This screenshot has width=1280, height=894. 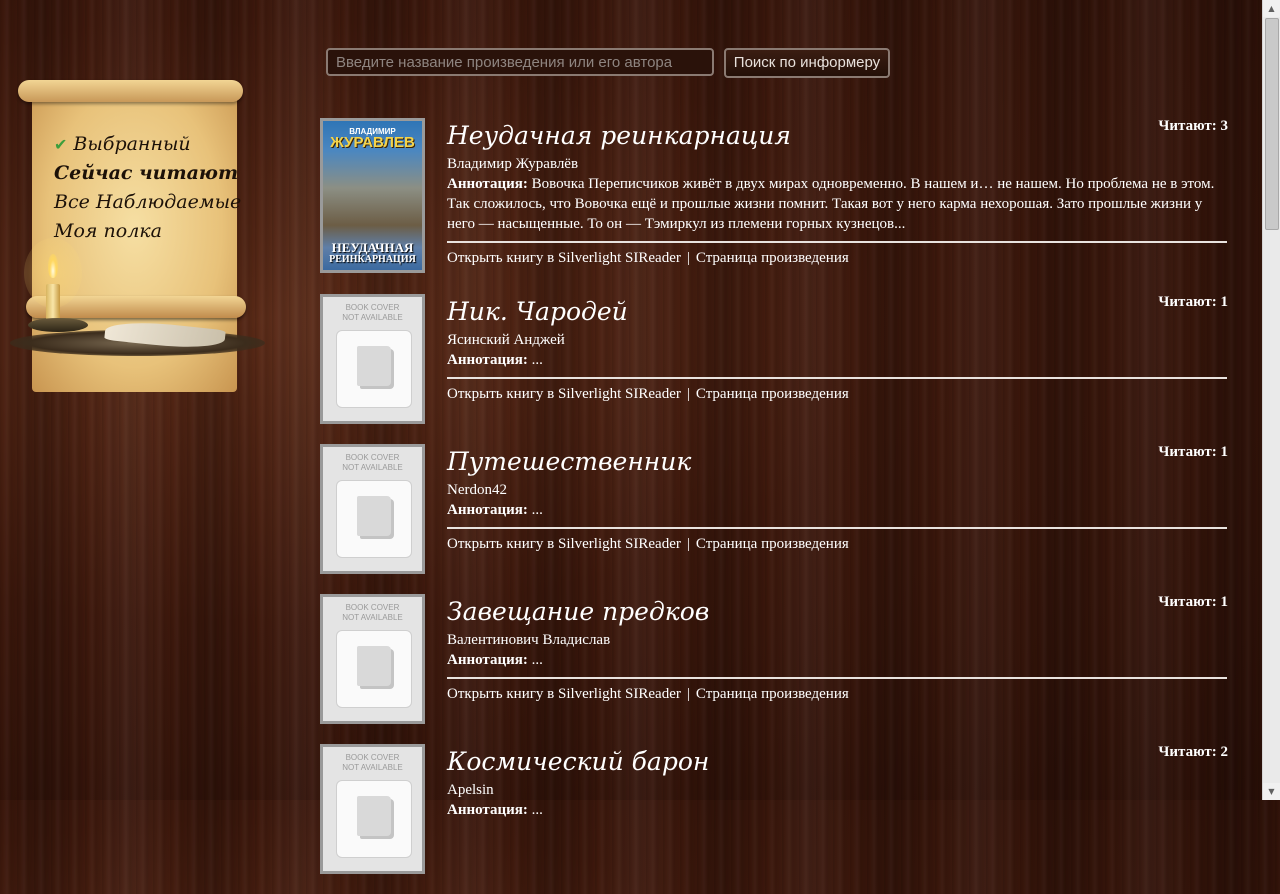 I want to click on book-title: Неудачная реинкарнация, so click(x=837, y=136).